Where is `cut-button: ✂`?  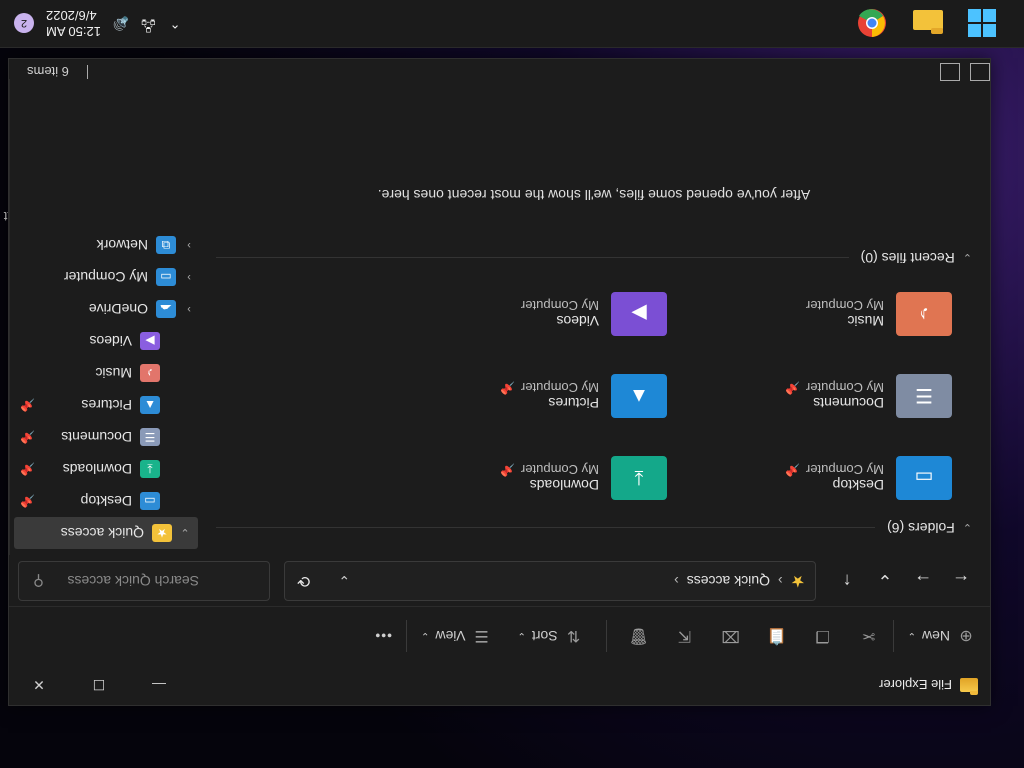
cut-button: ✂ is located at coordinates (869, 636).